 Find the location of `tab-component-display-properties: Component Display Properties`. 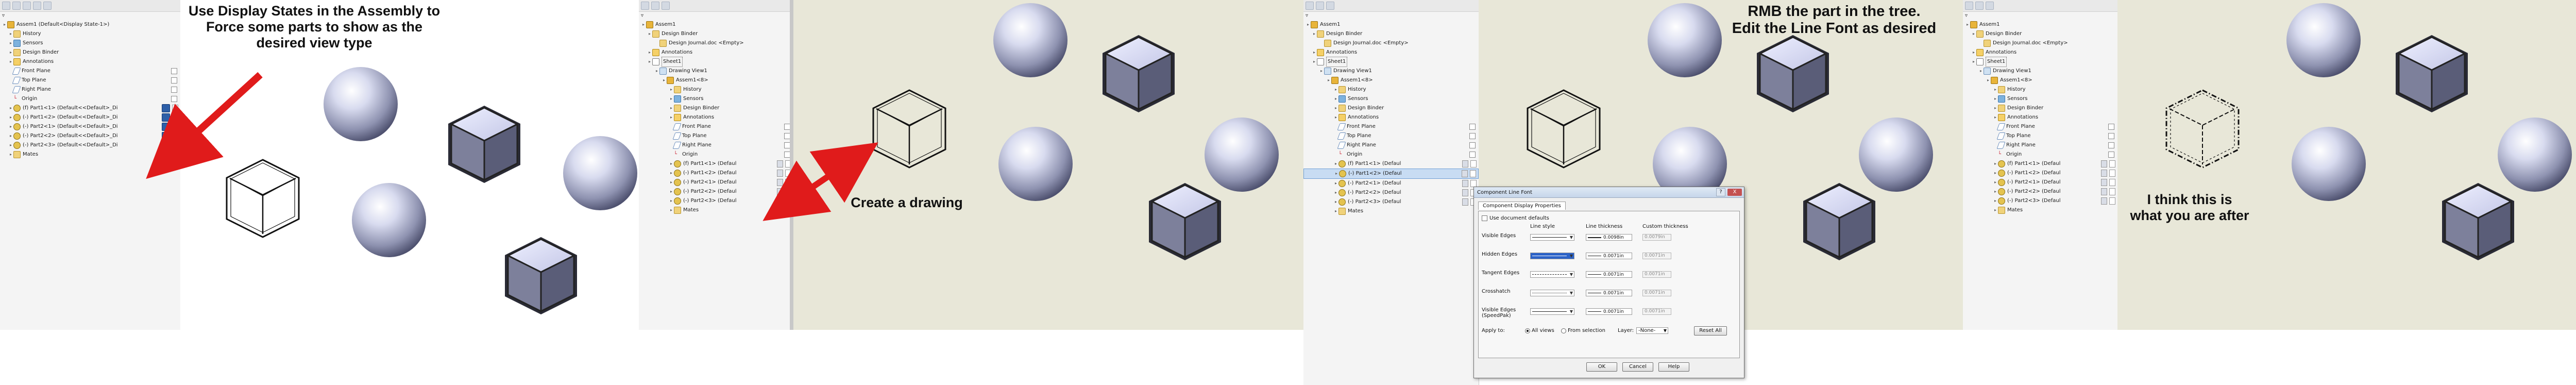

tab-component-display-properties: Component Display Properties is located at coordinates (1522, 206).